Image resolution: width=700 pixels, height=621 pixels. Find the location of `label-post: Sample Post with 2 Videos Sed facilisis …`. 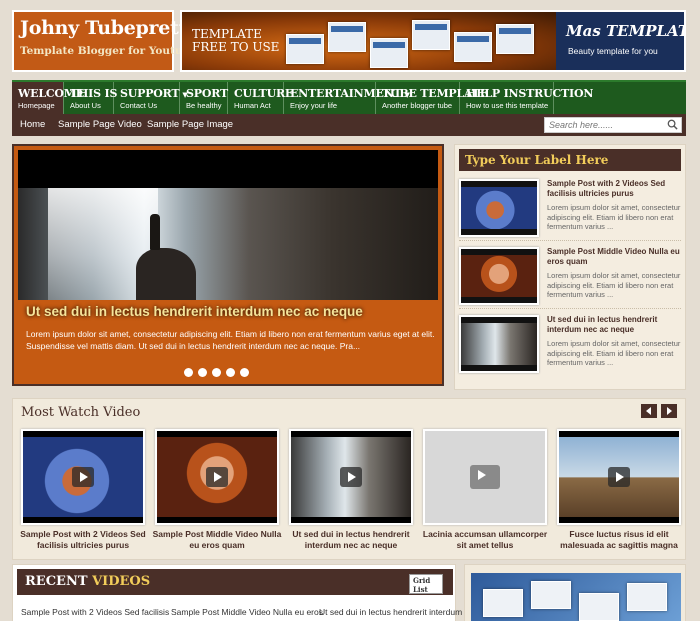

label-post: Sample Post with 2 Videos Sed facilisis … is located at coordinates (570, 209).